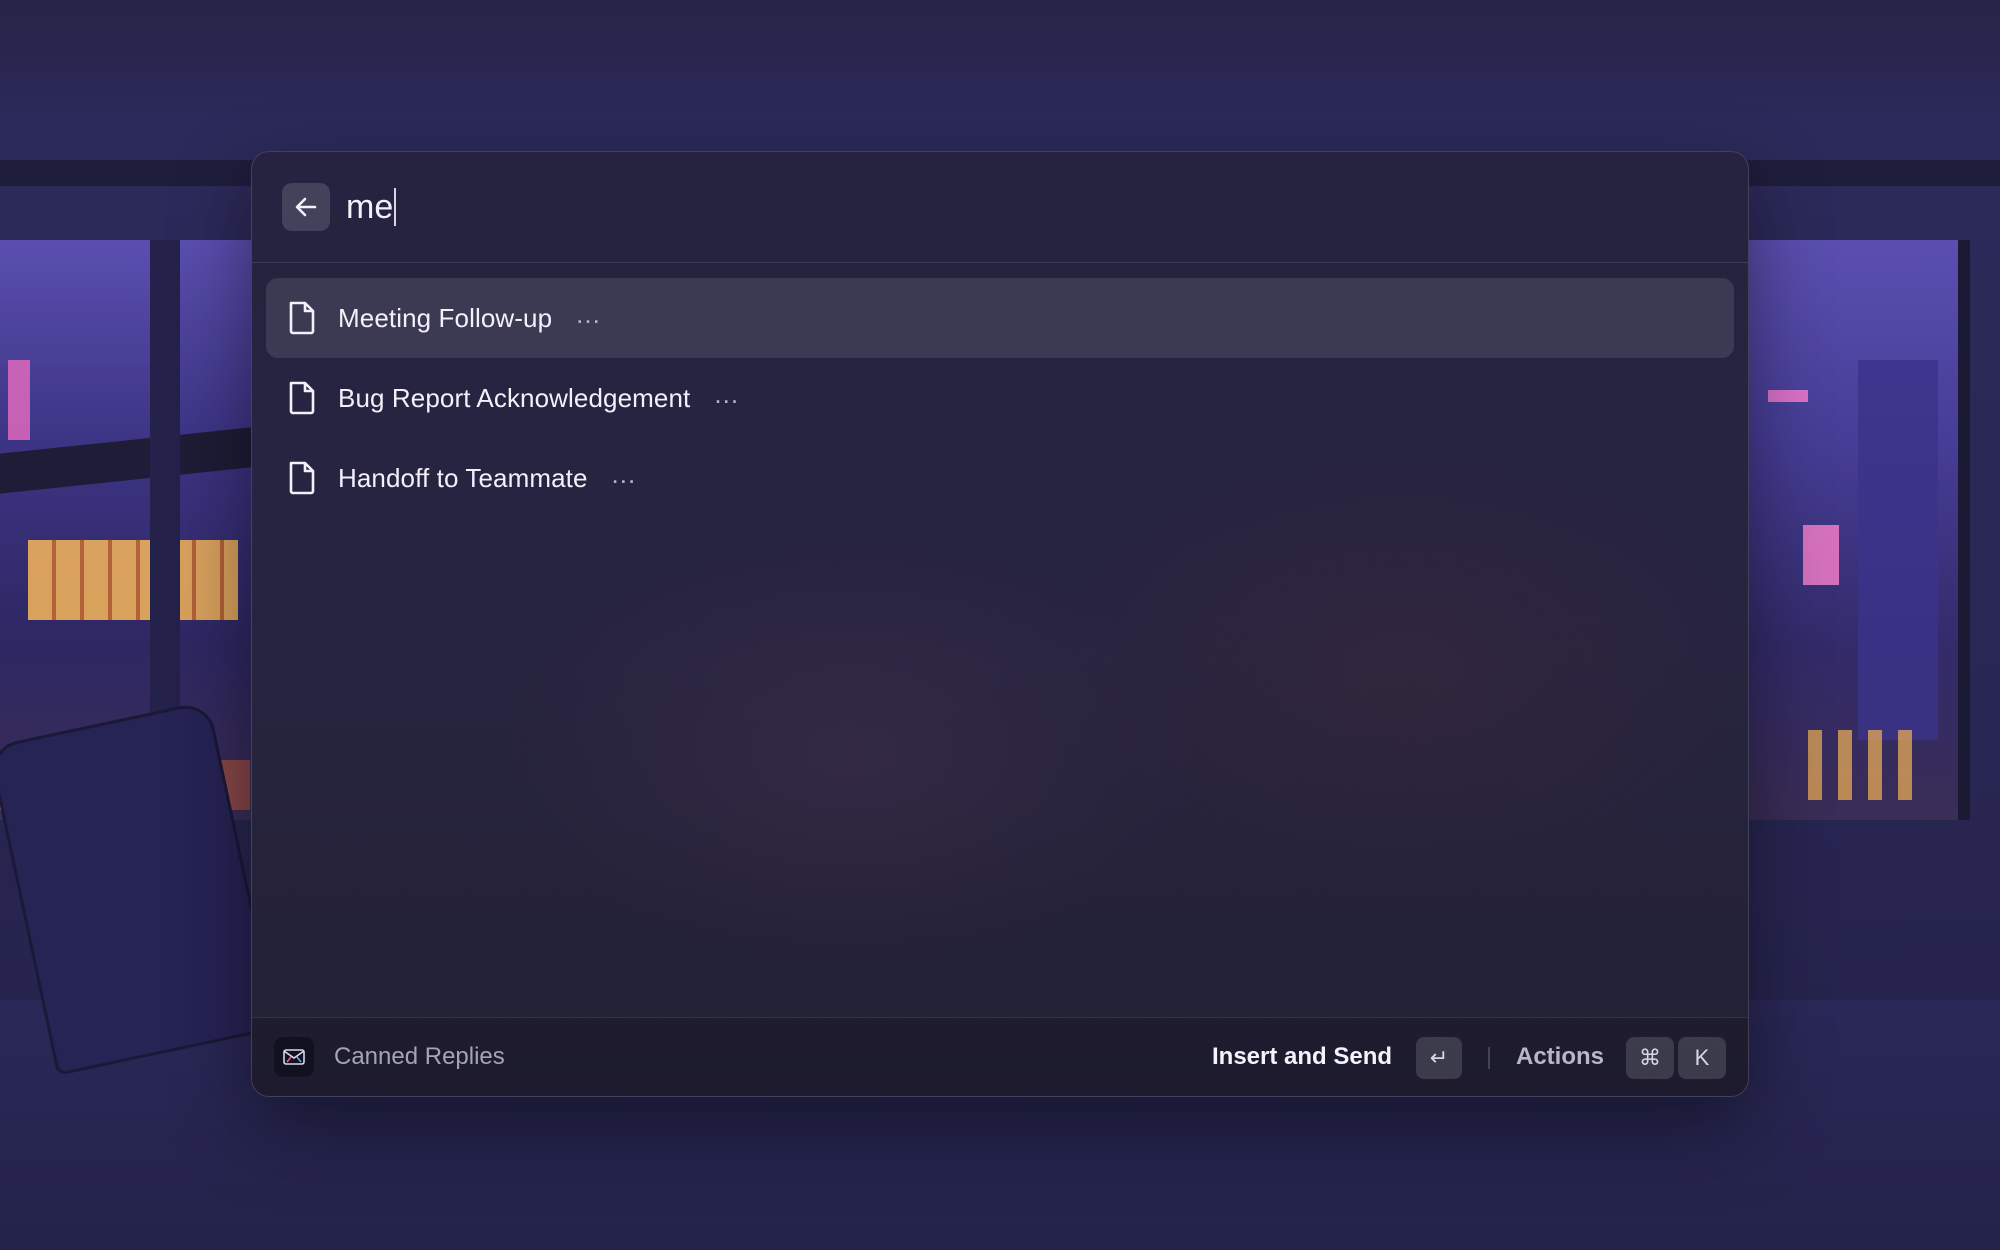 Image resolution: width=2000 pixels, height=1250 pixels. What do you see at coordinates (1439, 1058) in the screenshot?
I see `enter-key-hint: ↵` at bounding box center [1439, 1058].